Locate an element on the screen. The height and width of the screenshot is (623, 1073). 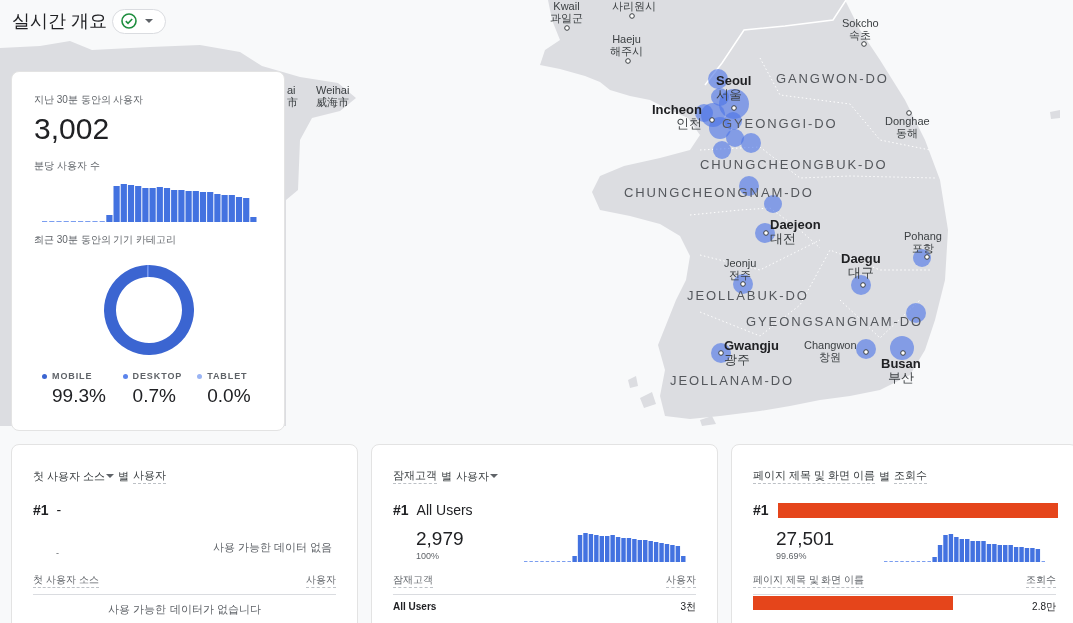
legend-value: 99.3% is located at coordinates (79, 396).